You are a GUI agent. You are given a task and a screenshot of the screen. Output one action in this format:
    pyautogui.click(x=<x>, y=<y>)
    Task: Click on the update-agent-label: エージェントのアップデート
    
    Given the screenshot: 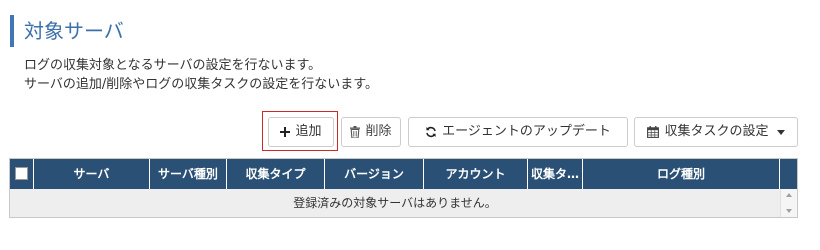 What is the action you would take?
    pyautogui.click(x=526, y=131)
    